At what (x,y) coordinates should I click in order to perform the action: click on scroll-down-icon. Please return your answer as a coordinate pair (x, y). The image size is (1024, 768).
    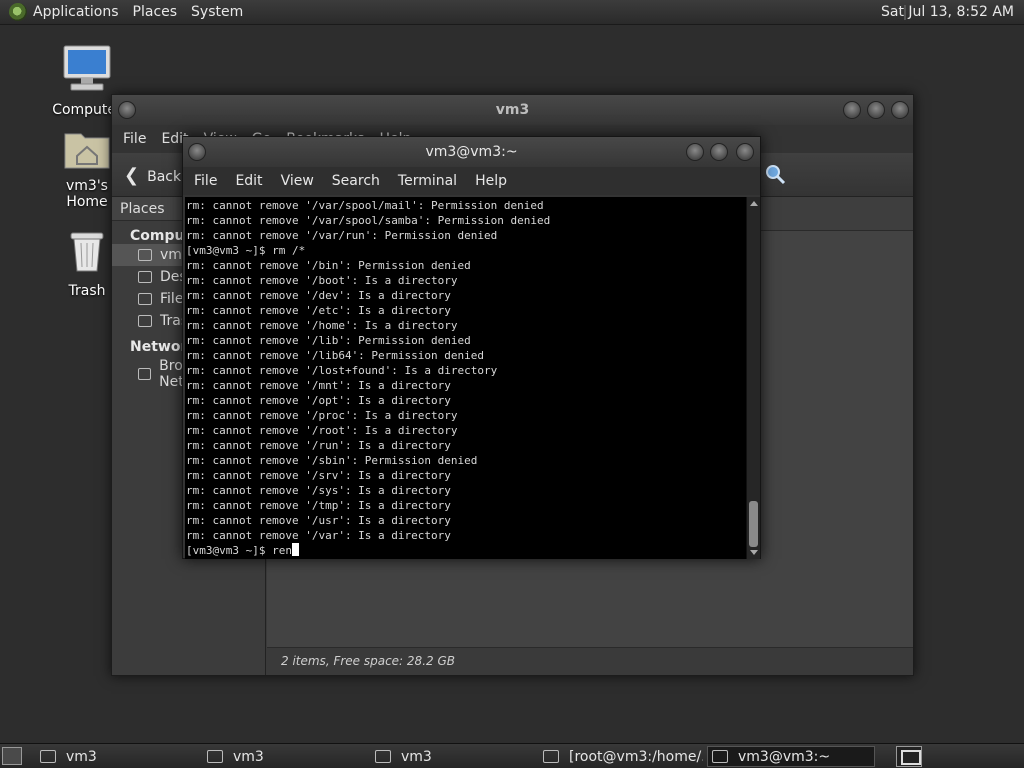
    Looking at the image, I should click on (754, 552).